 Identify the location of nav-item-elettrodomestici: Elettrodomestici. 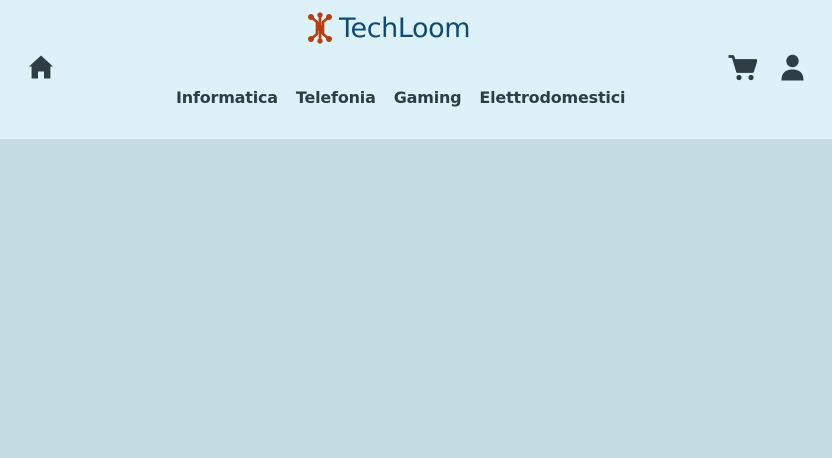
(552, 98).